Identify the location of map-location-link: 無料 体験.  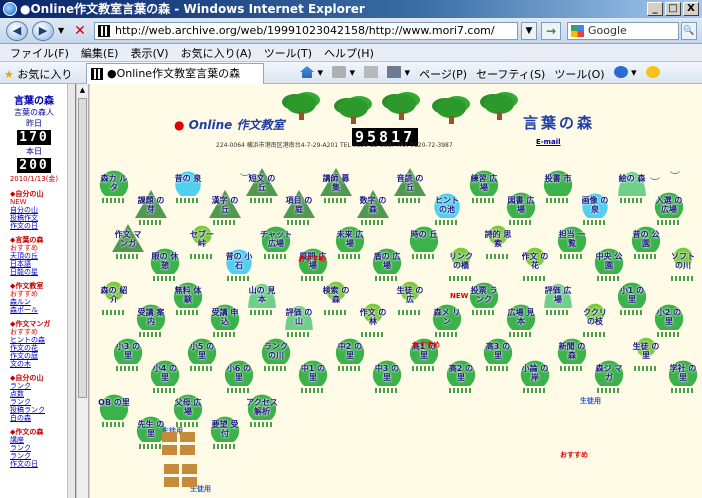
(188, 294).